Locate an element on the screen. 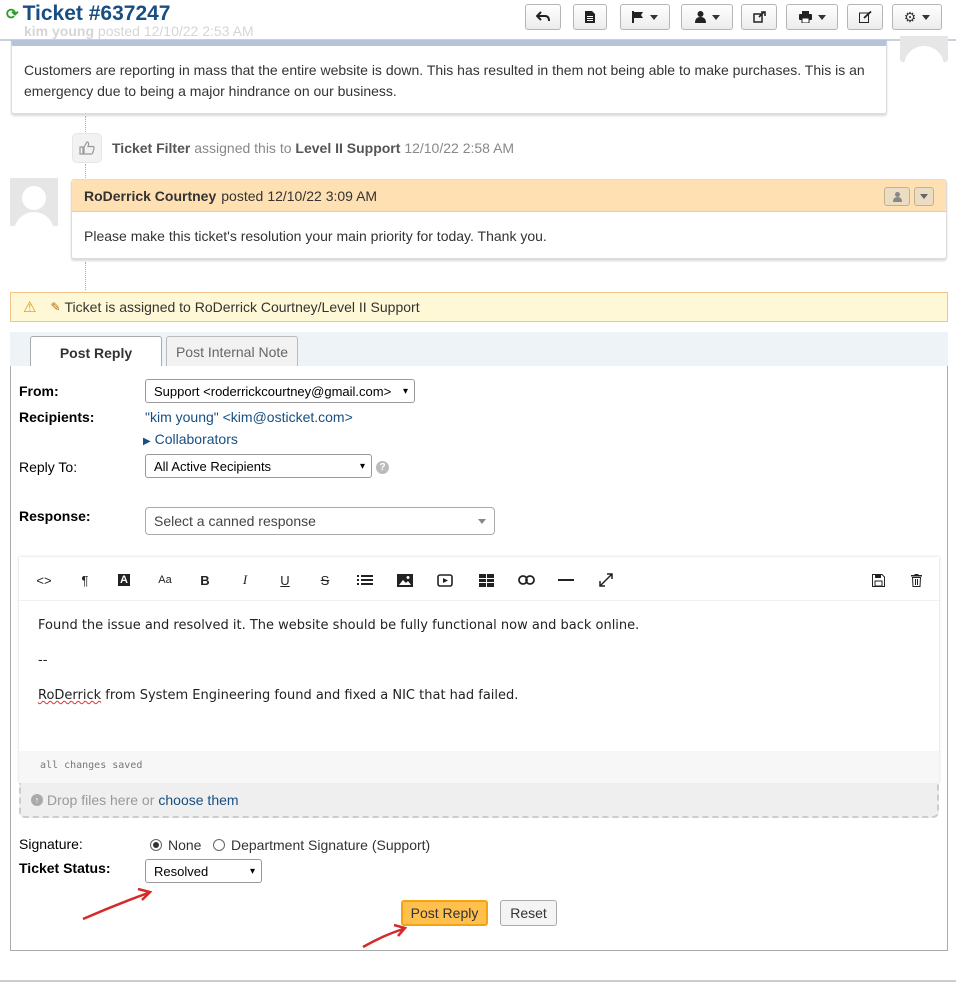  trash-icon is located at coordinates (916, 580).